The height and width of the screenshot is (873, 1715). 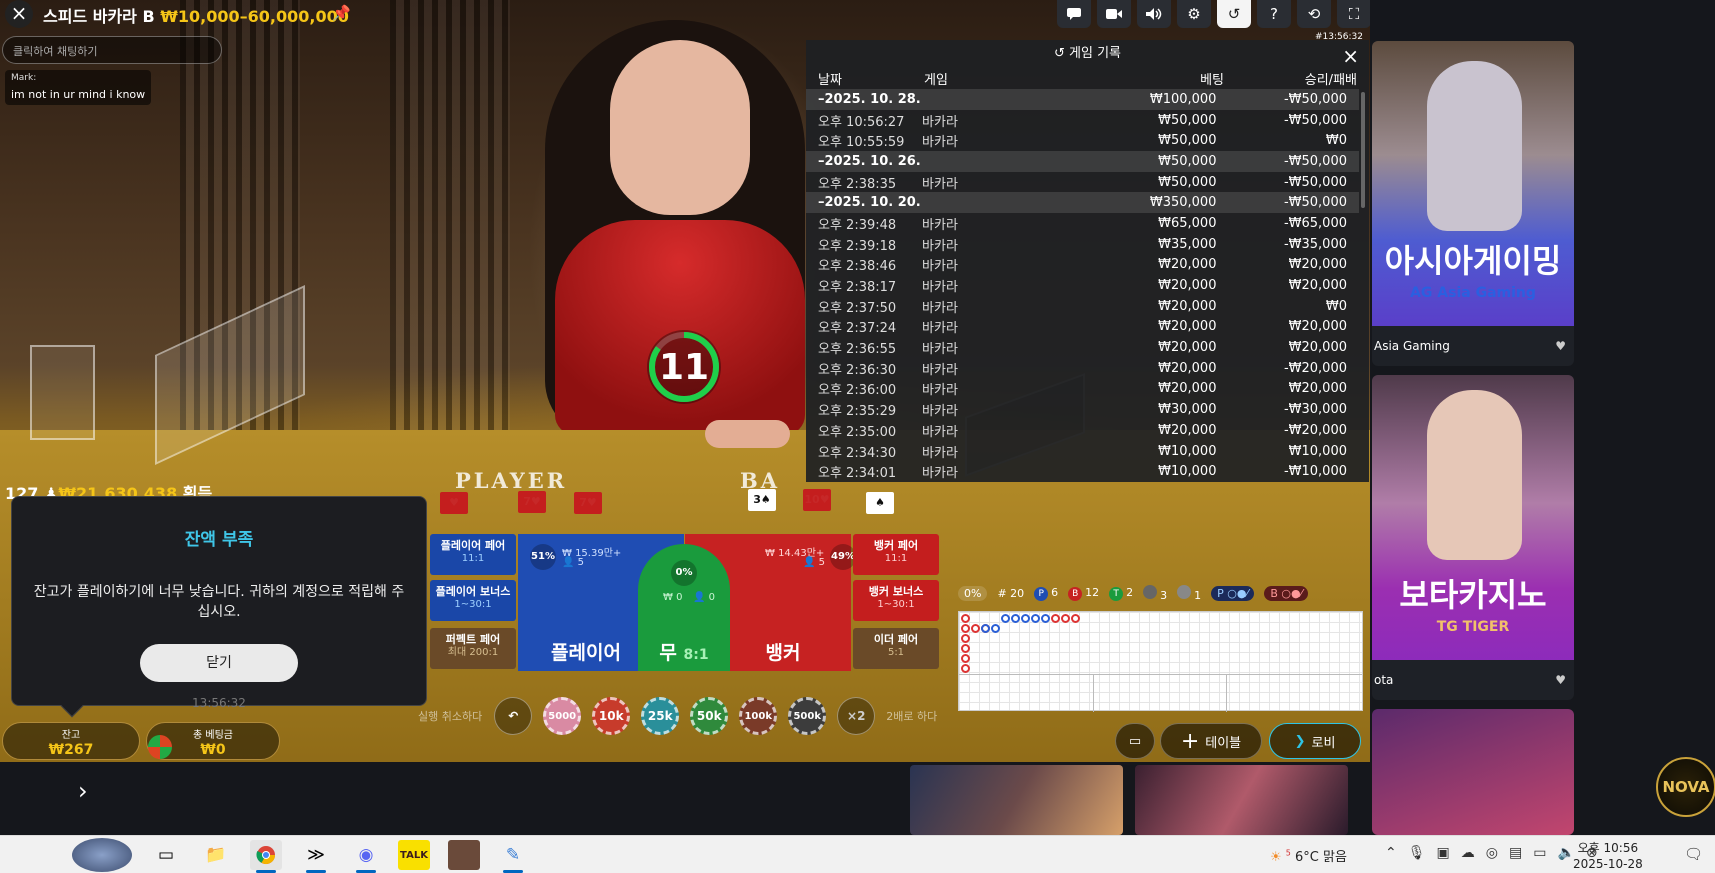 I want to click on chip-5000: 5000, so click(x=562, y=716).